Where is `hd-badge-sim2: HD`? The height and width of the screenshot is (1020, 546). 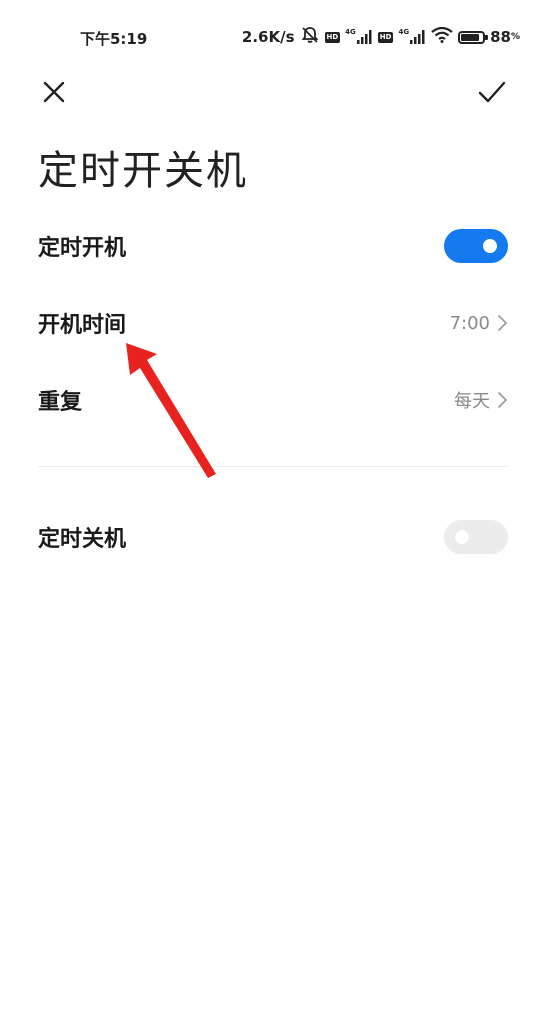 hd-badge-sim2: HD is located at coordinates (385, 37).